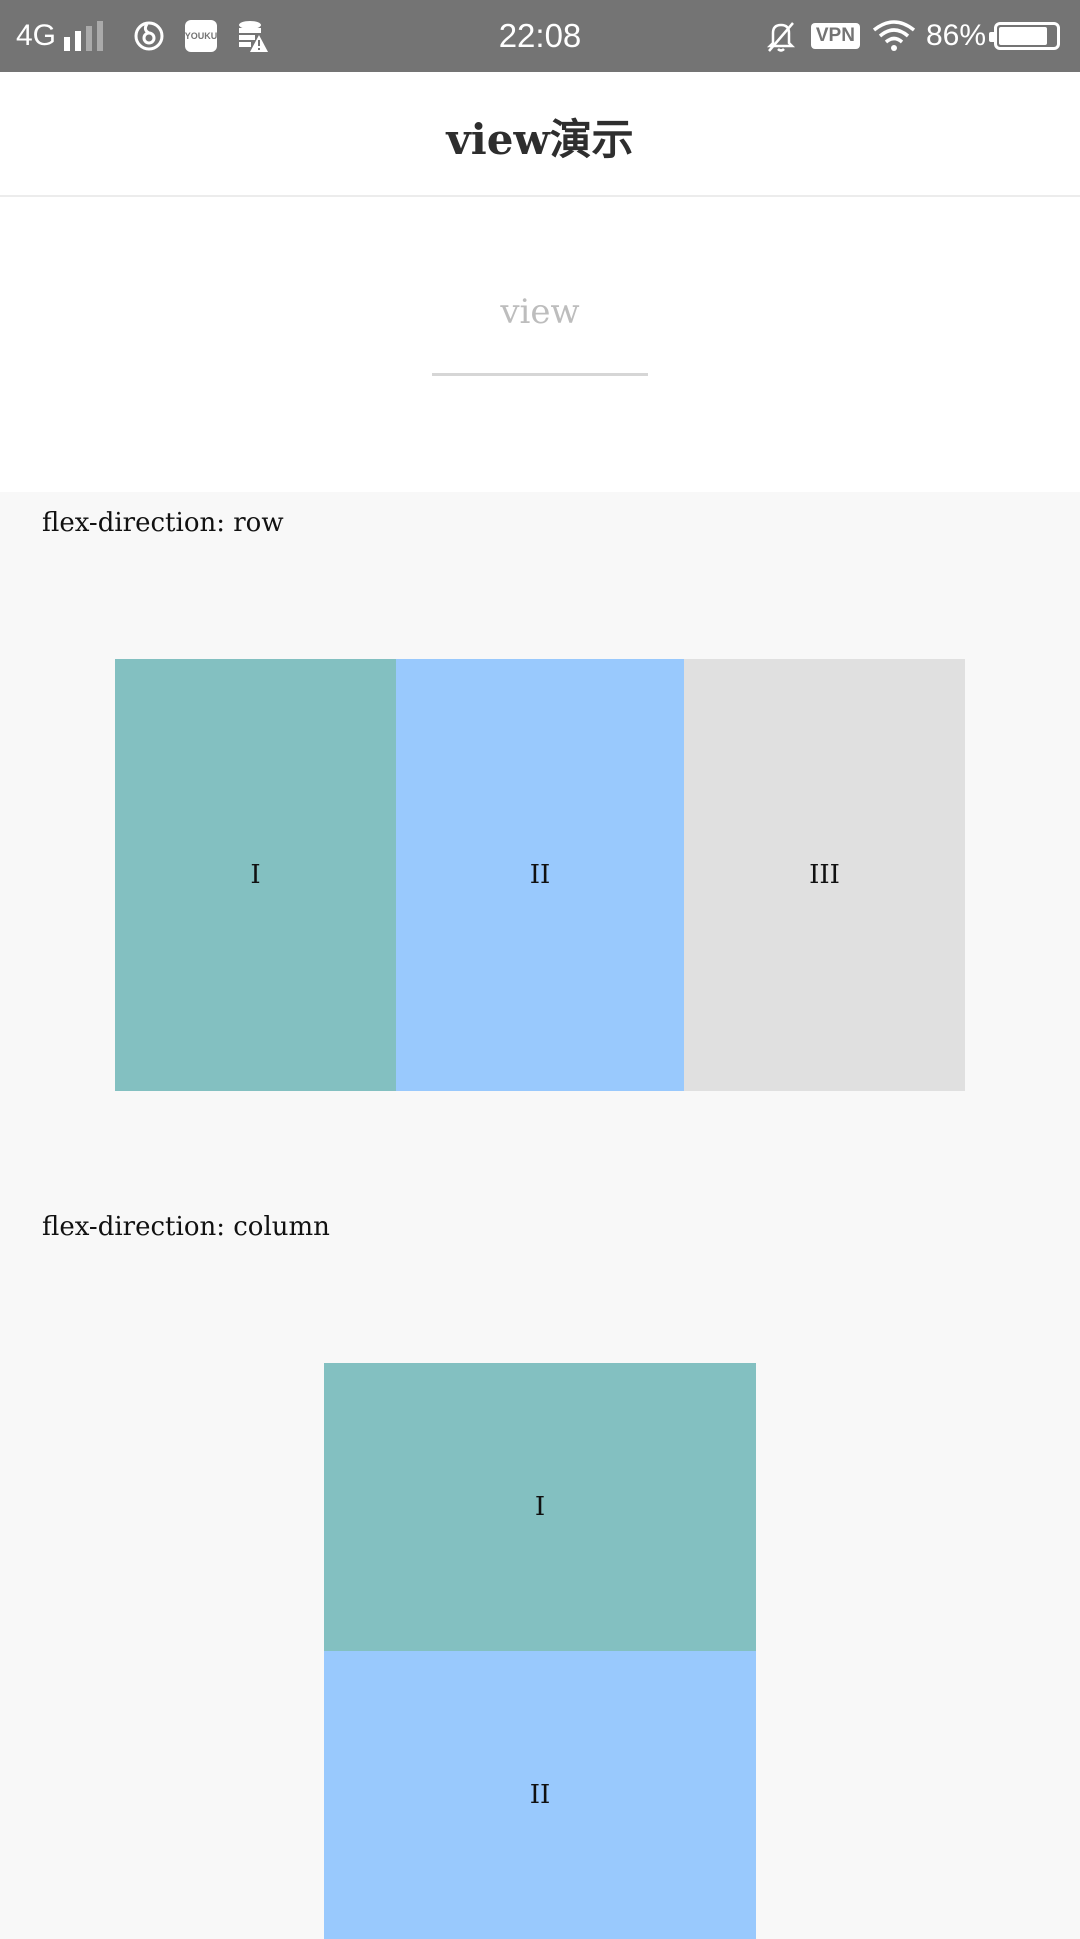  Describe the element at coordinates (540, 1795) in the screenshot. I see `column-item-2: II` at that location.